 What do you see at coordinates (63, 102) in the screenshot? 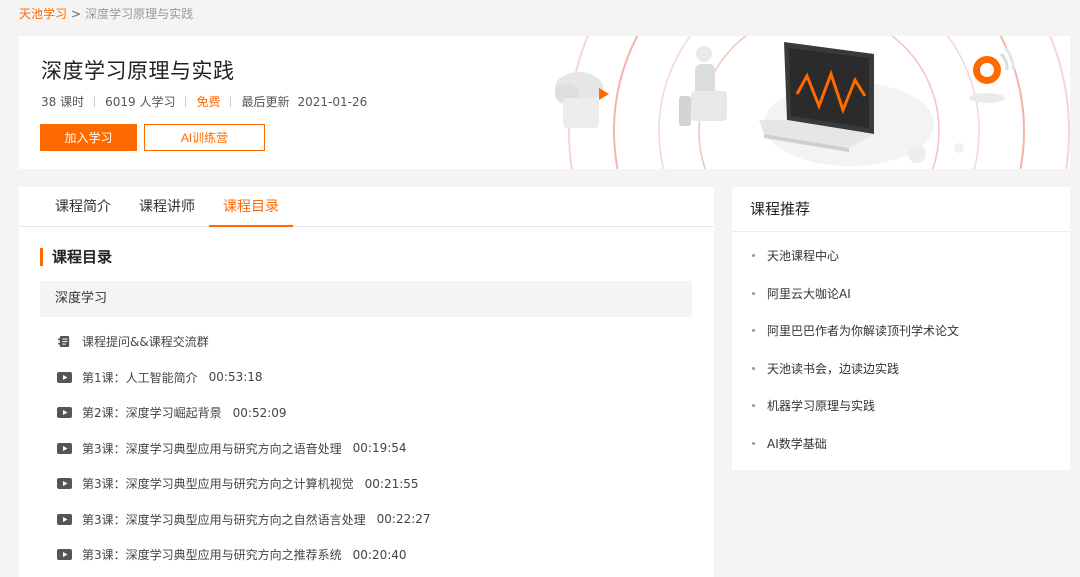
I see `lessons-count: 38 课时` at bounding box center [63, 102].